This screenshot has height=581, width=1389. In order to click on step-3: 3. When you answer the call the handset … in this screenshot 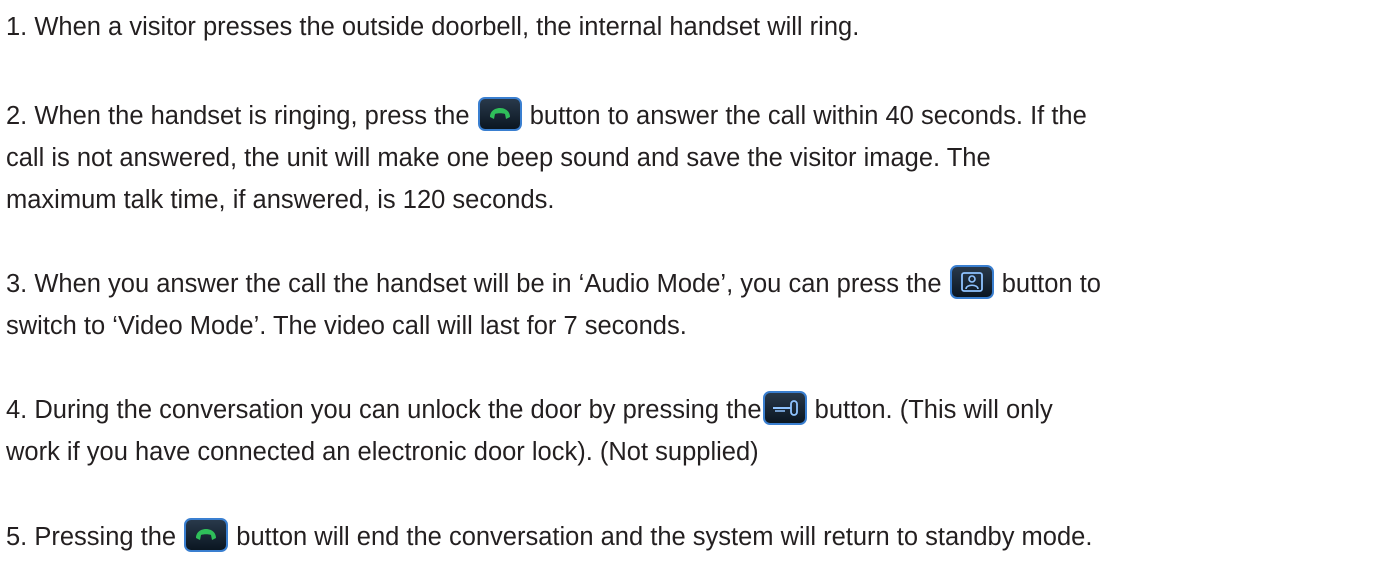, I will do `click(553, 305)`.